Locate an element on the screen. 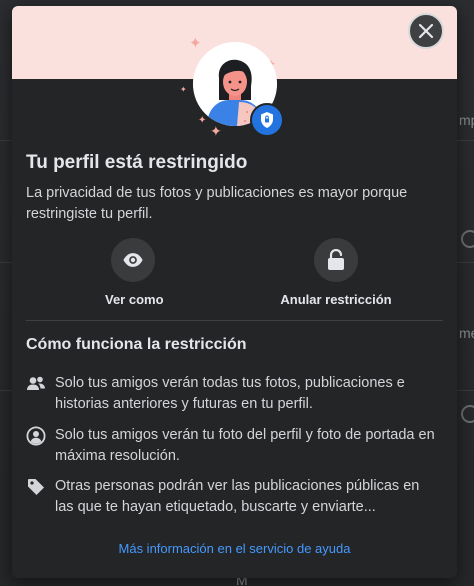  shield-icon is located at coordinates (267, 120).